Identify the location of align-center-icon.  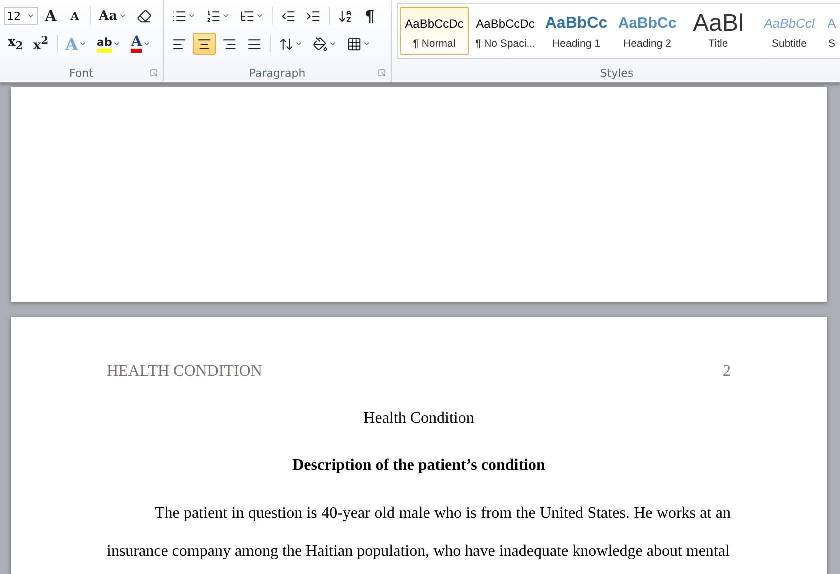
(204, 44).